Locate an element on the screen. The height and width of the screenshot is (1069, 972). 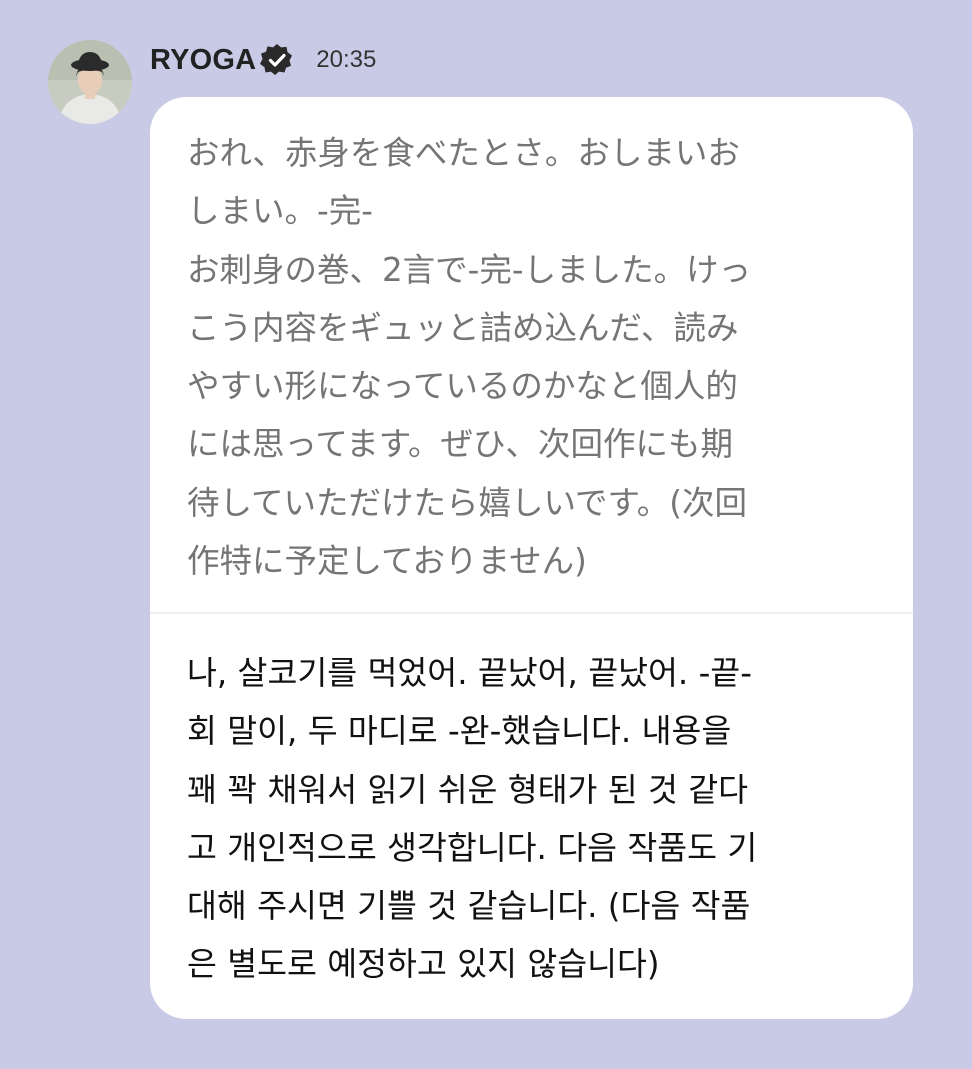
profile-photo is located at coordinates (90, 82).